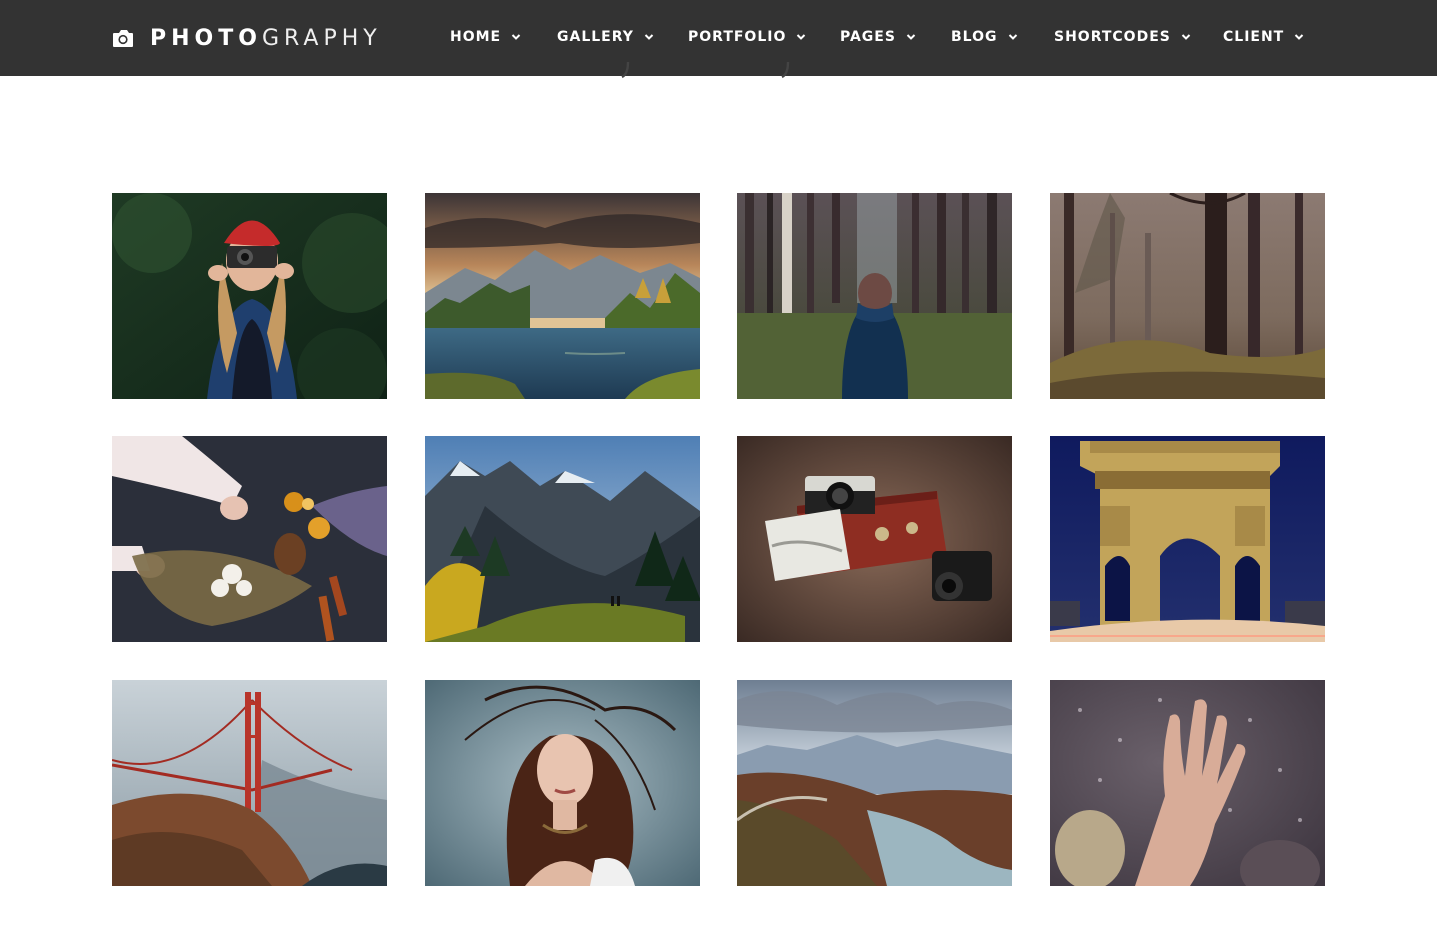 This screenshot has height=938, width=1437. What do you see at coordinates (705, 70) in the screenshot?
I see `hidden-heading-fragment` at bounding box center [705, 70].